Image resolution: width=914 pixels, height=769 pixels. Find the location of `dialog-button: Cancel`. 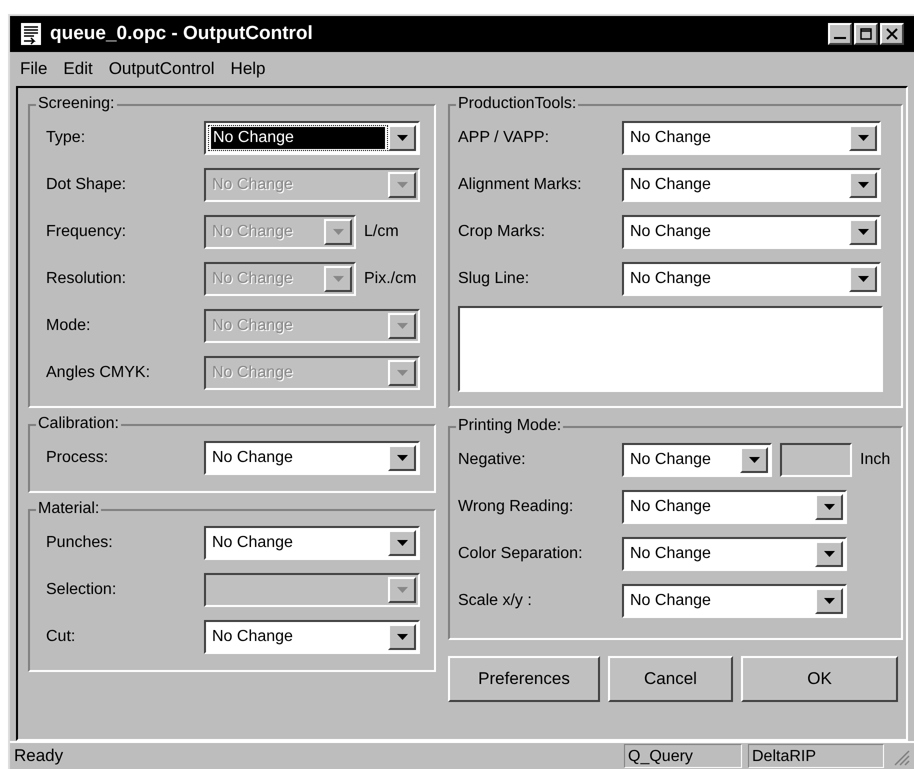

dialog-button: Cancel is located at coordinates (670, 679).